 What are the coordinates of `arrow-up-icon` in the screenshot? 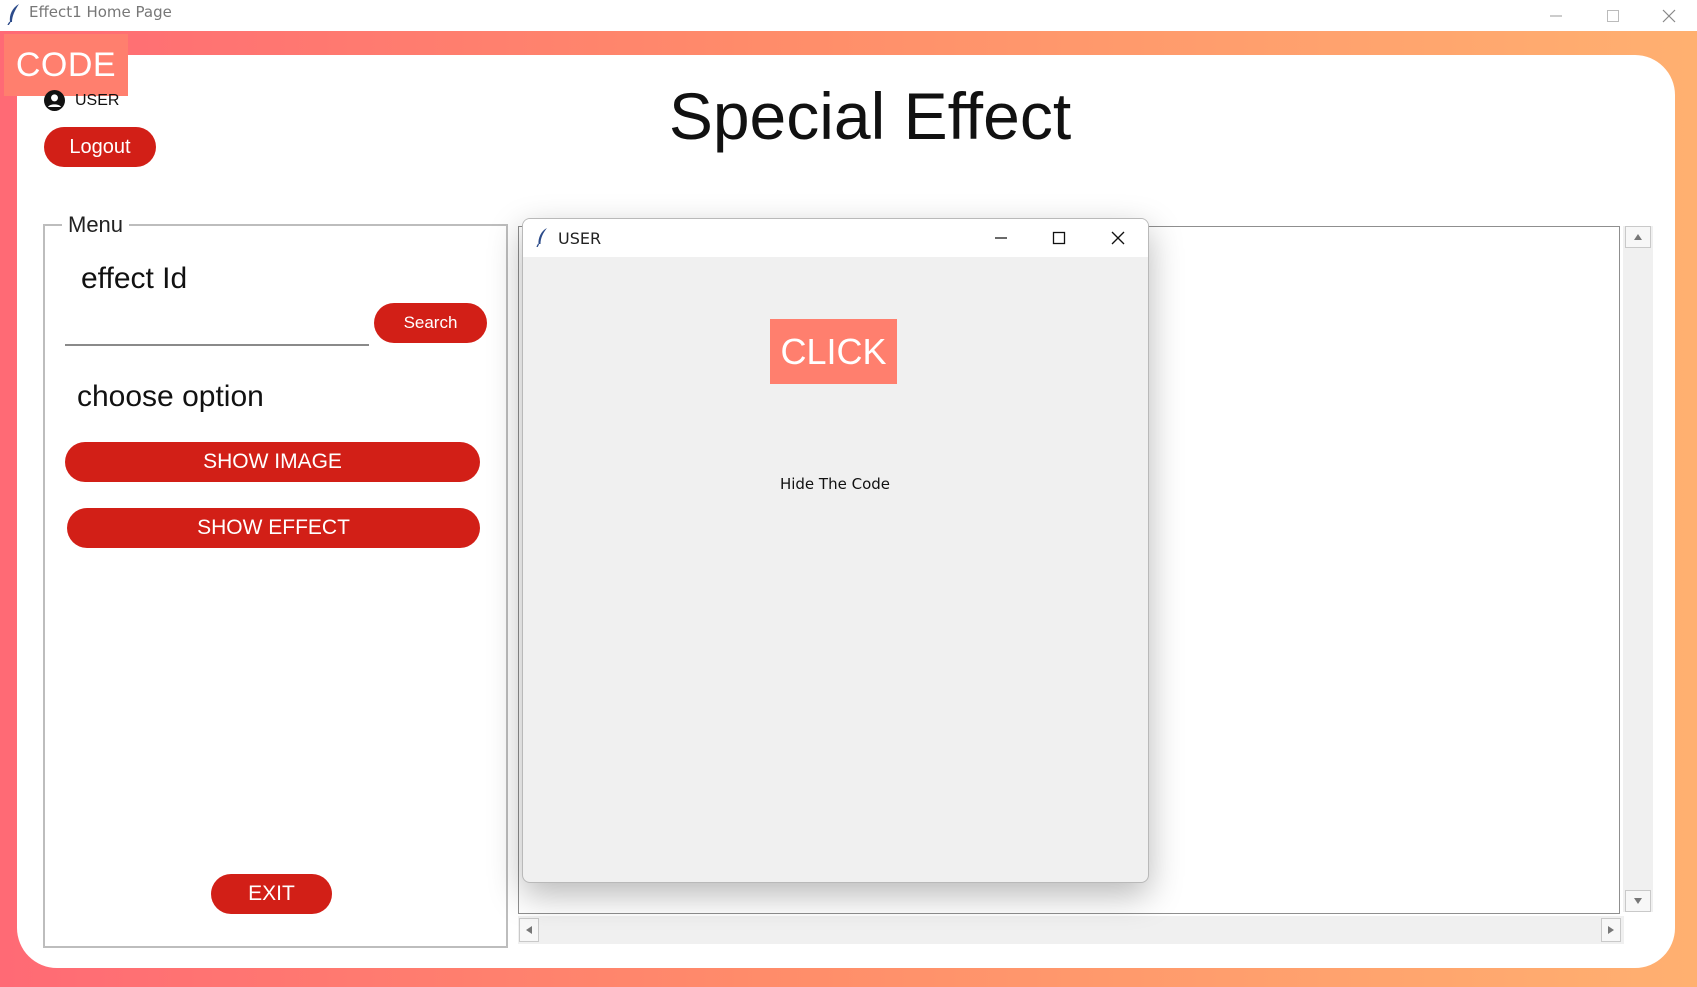 It's located at (1638, 237).